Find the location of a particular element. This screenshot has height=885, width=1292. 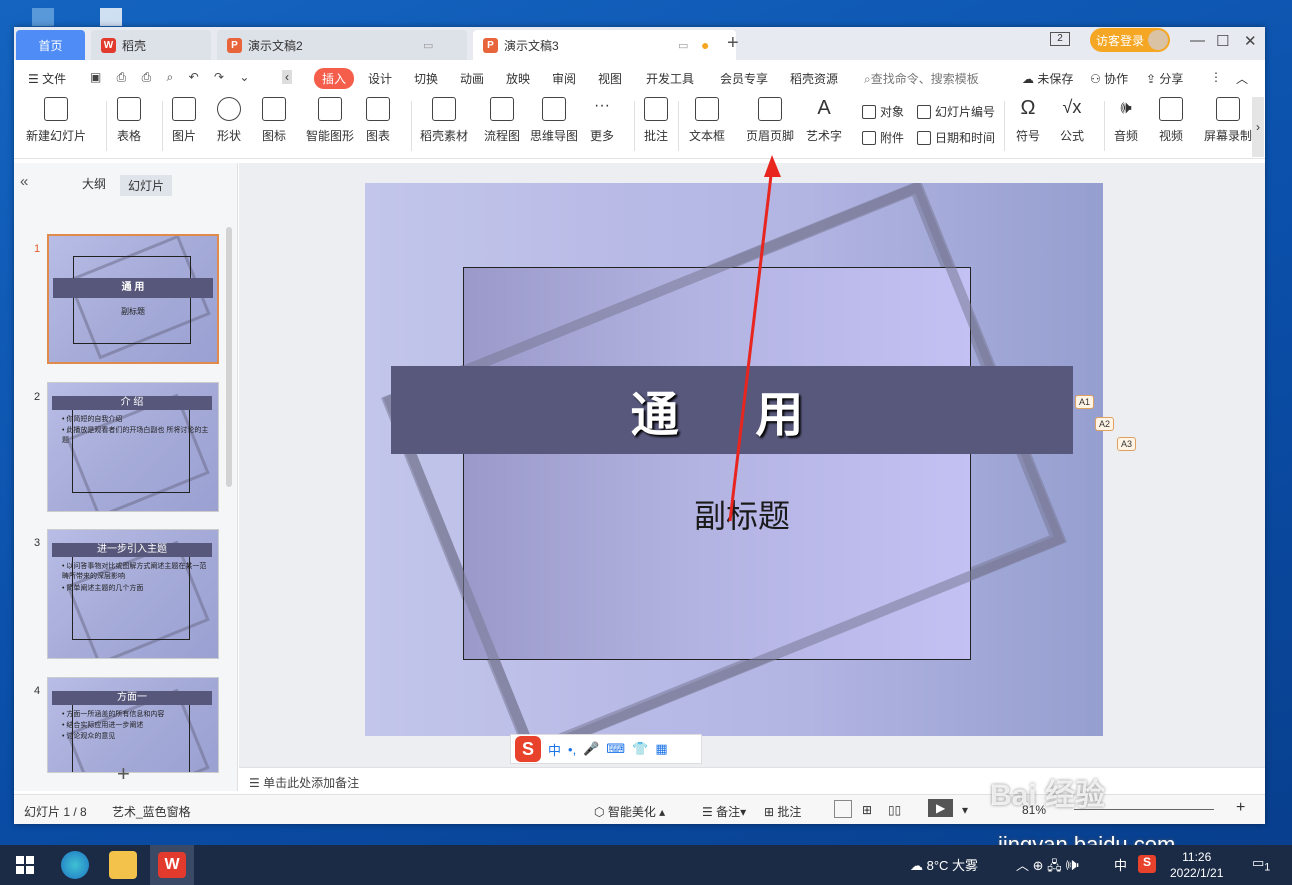

comment-toggle: ⊞ 批注 is located at coordinates (782, 811).